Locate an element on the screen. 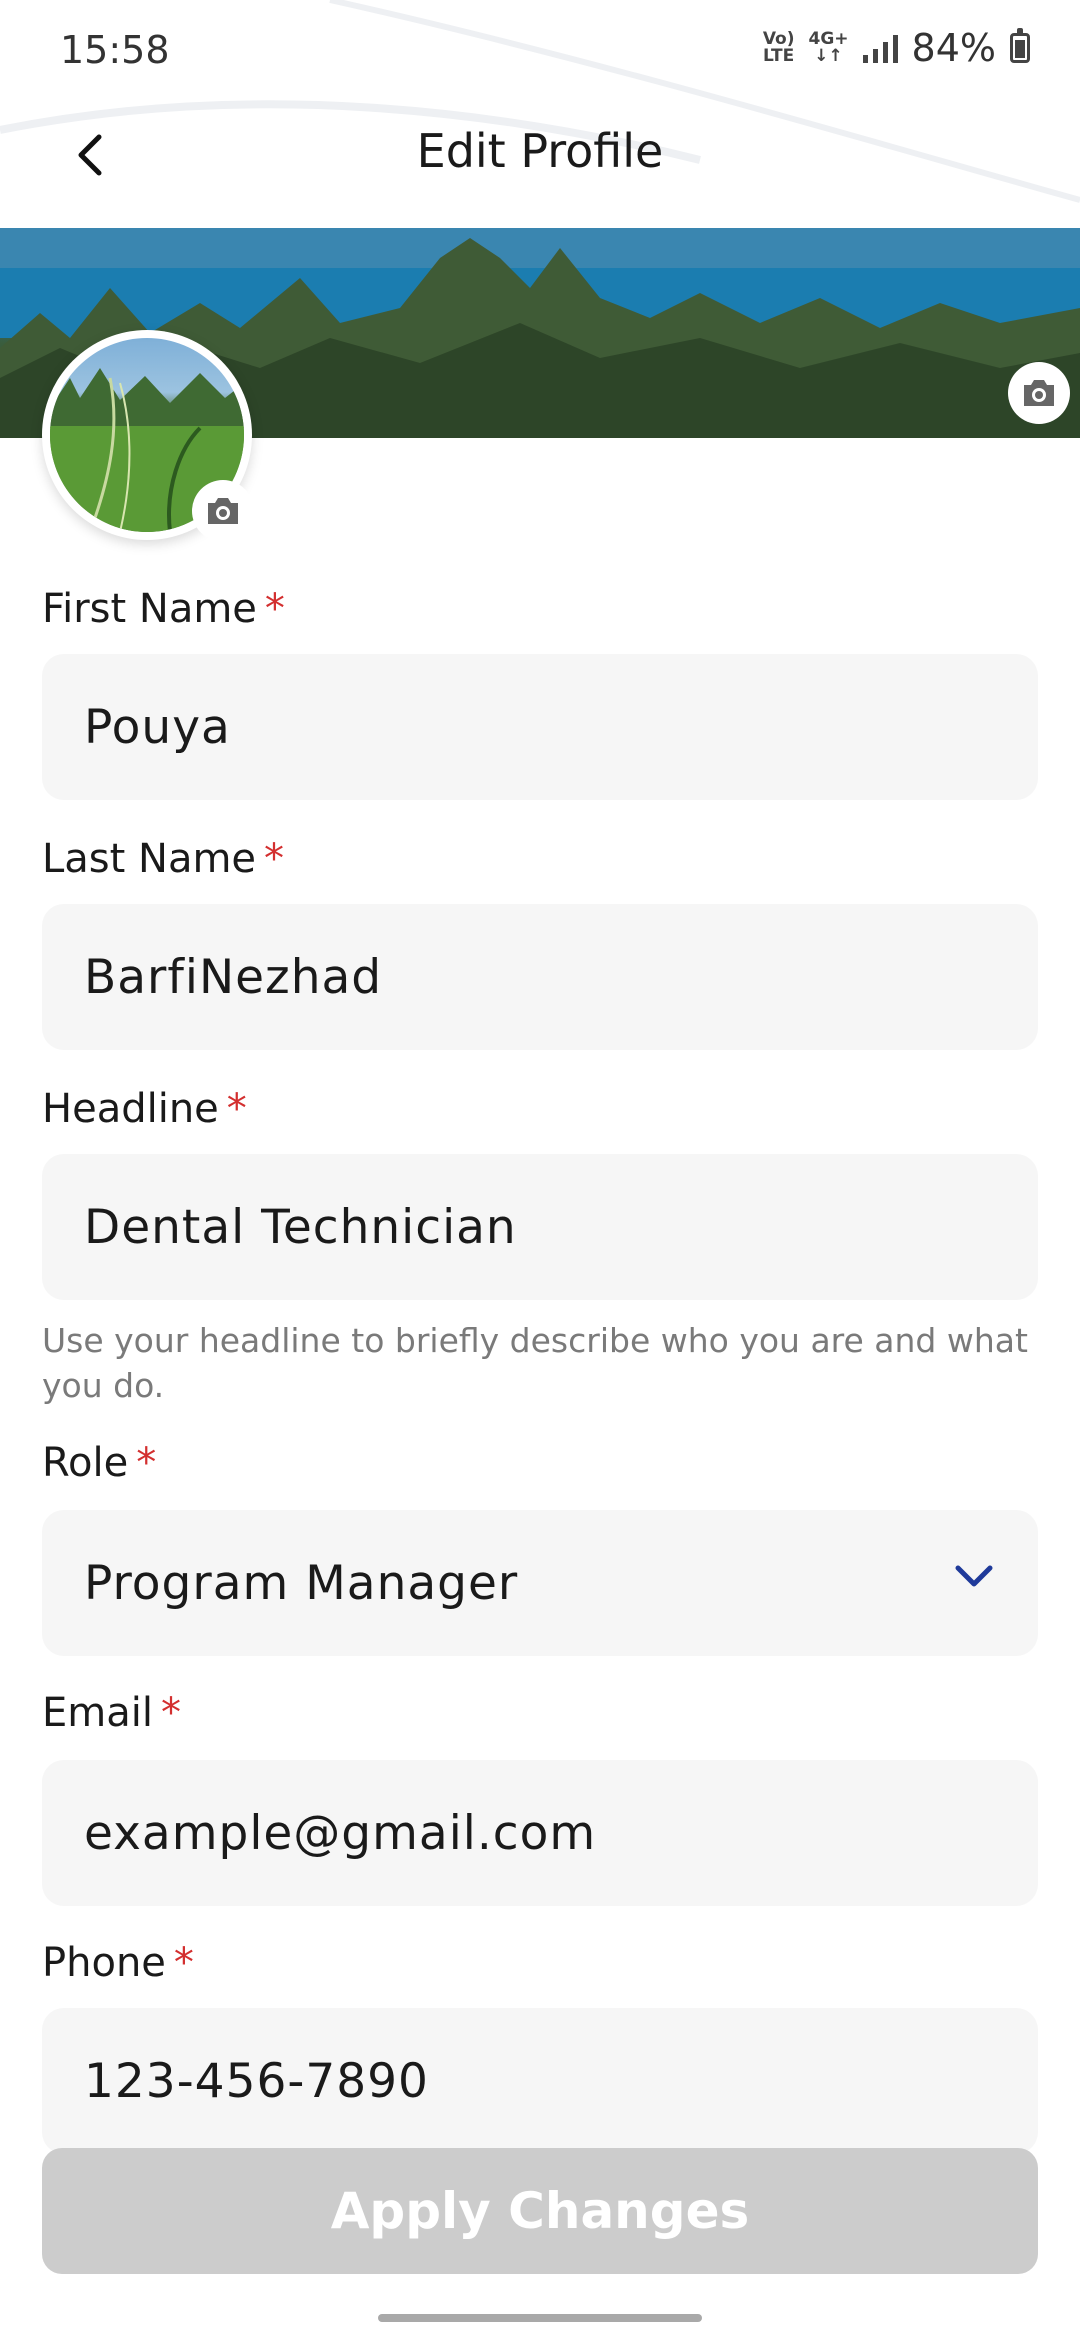 Image resolution: width=1080 pixels, height=2340 pixels. headline-input: Dental Technician is located at coordinates (540, 1227).